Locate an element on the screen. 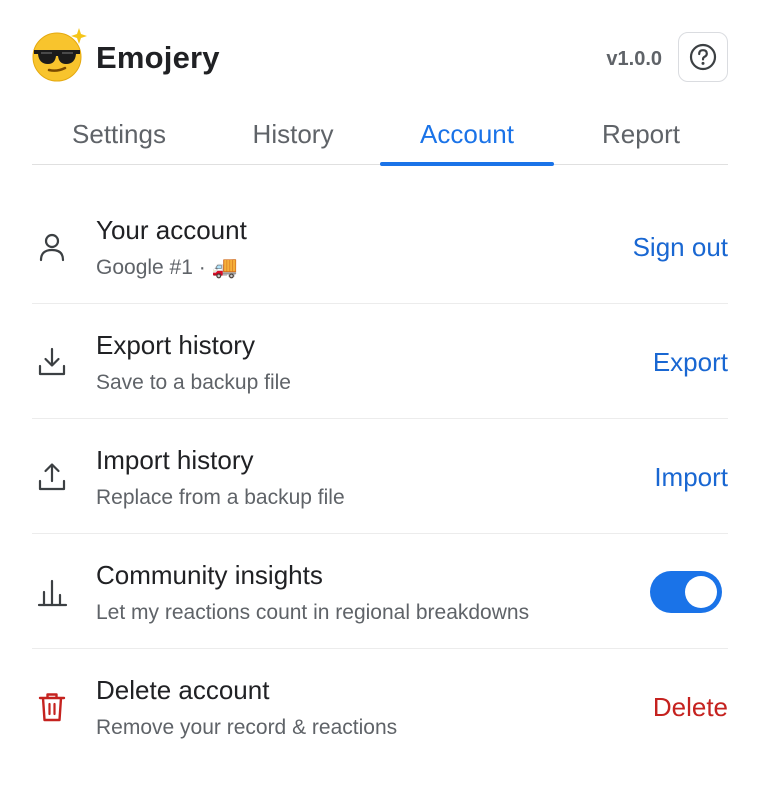  row-subtitle: Google #1 · 🚚 is located at coordinates (167, 268).